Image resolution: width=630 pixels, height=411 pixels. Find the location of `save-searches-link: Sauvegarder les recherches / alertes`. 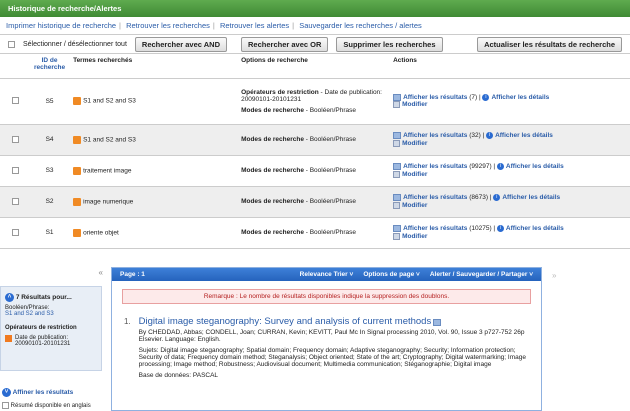

save-searches-link: Sauvegarder les recherches / alertes is located at coordinates (360, 25).